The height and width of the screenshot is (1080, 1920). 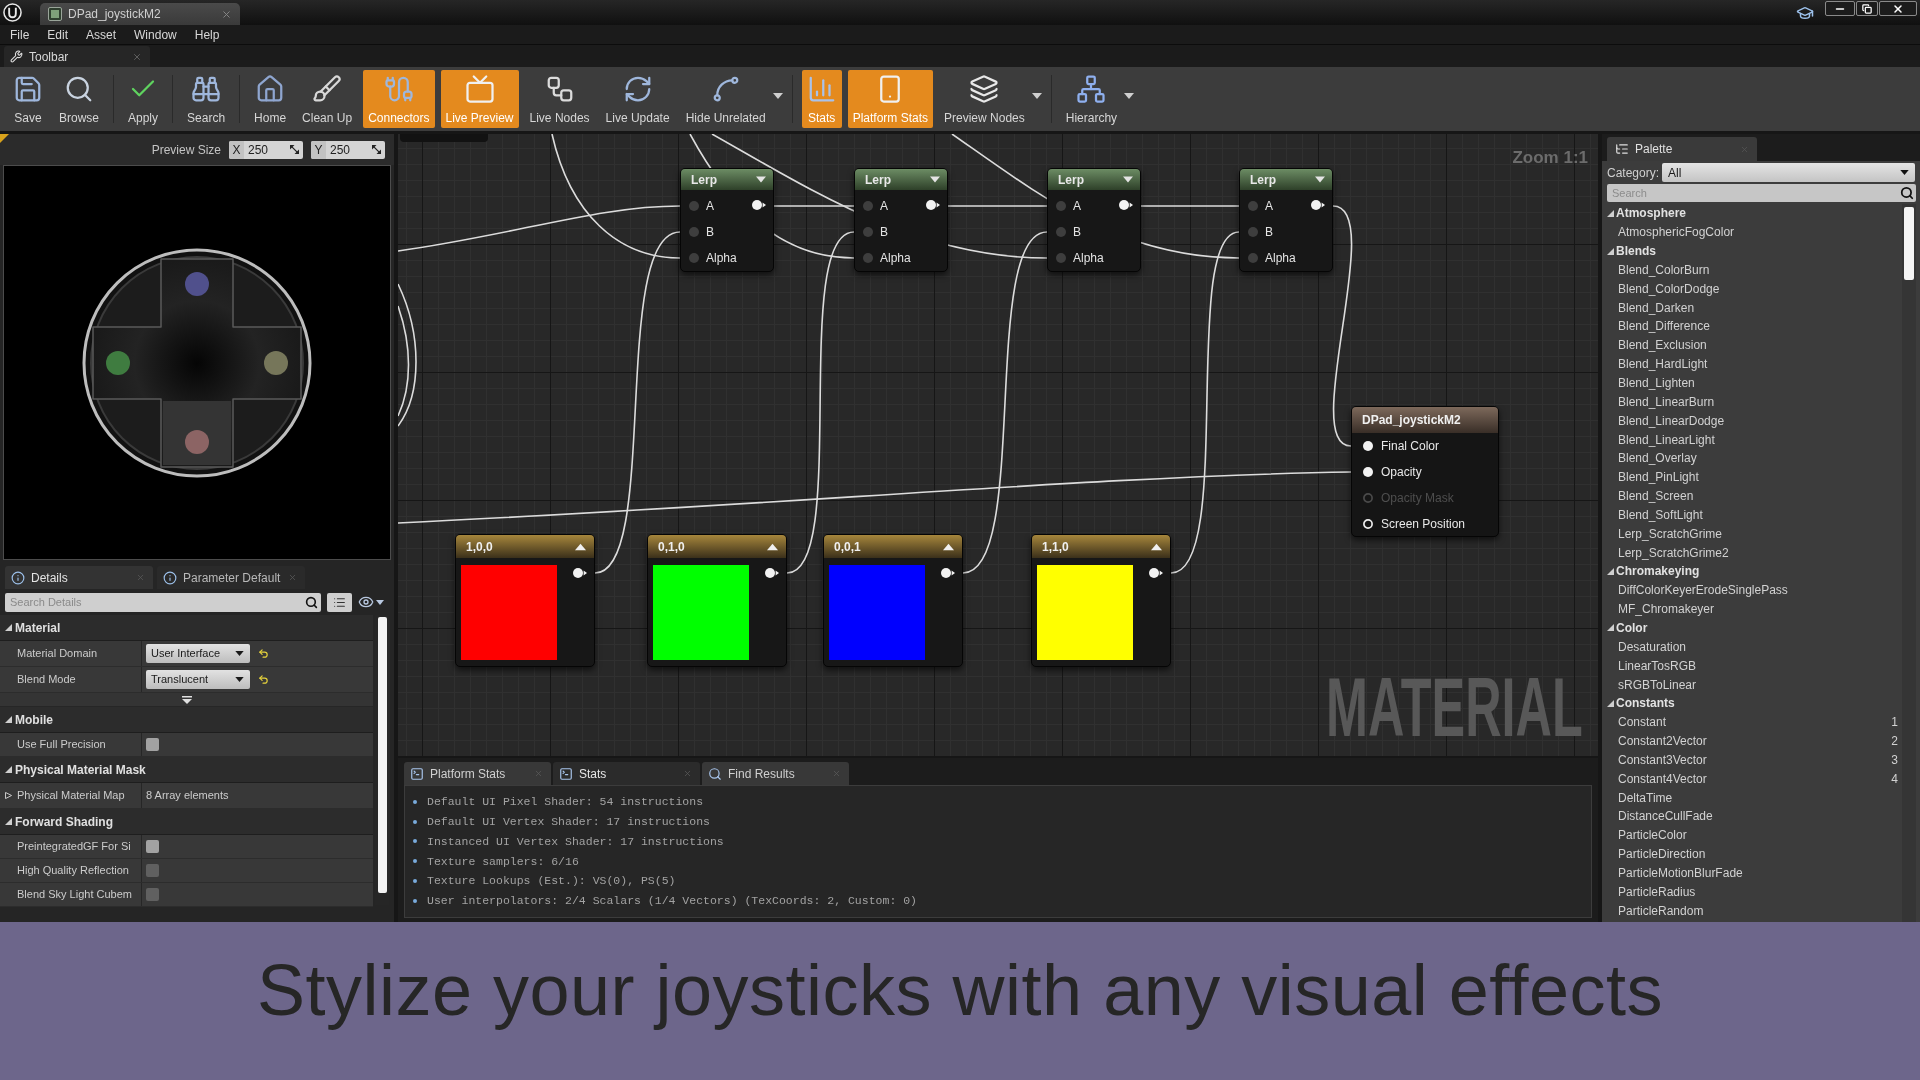 I want to click on palette-item: Blend_LinearBurn, so click(x=1666, y=401).